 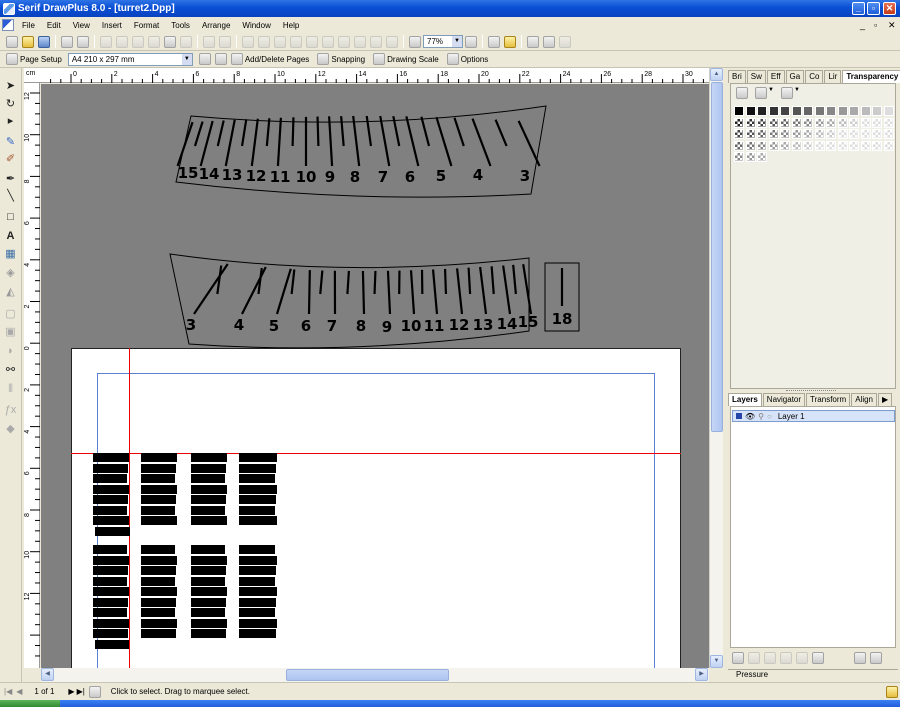 What do you see at coordinates (280, 41) in the screenshot?
I see `rotate-icon` at bounding box center [280, 41].